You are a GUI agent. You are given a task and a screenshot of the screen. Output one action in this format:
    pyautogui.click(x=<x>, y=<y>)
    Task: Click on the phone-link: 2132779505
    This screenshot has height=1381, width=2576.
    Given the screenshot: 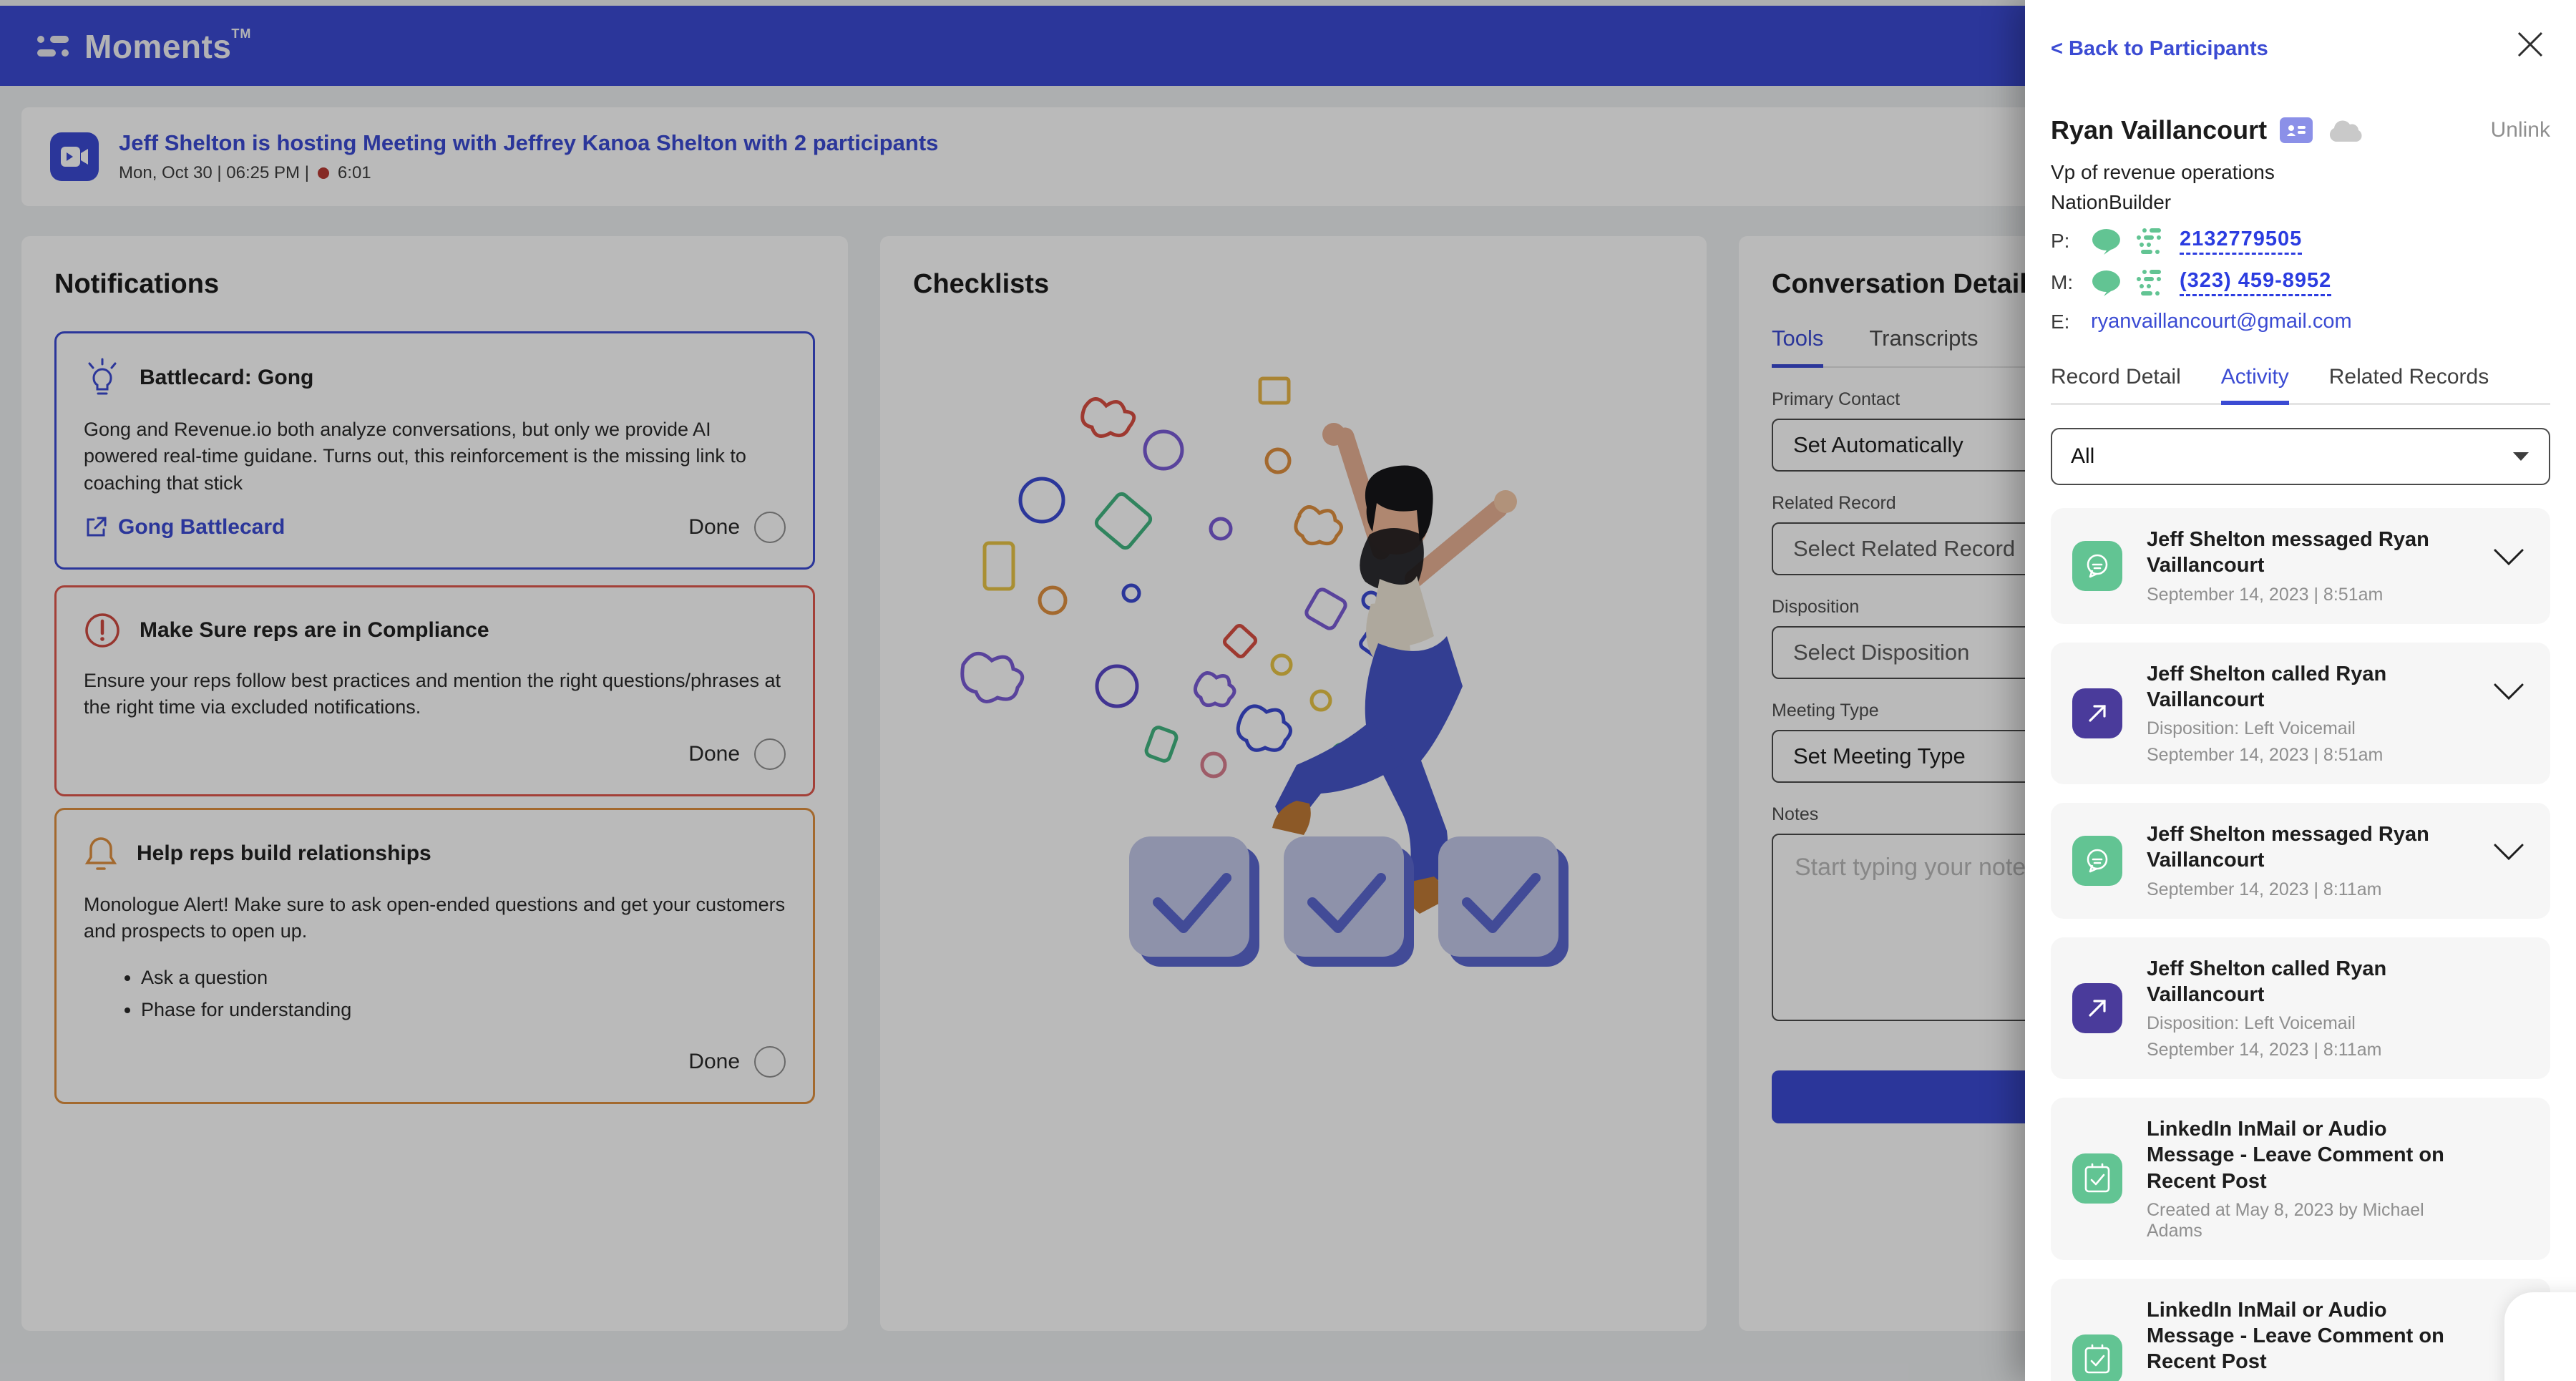 What is the action you would take?
    pyautogui.click(x=2241, y=241)
    